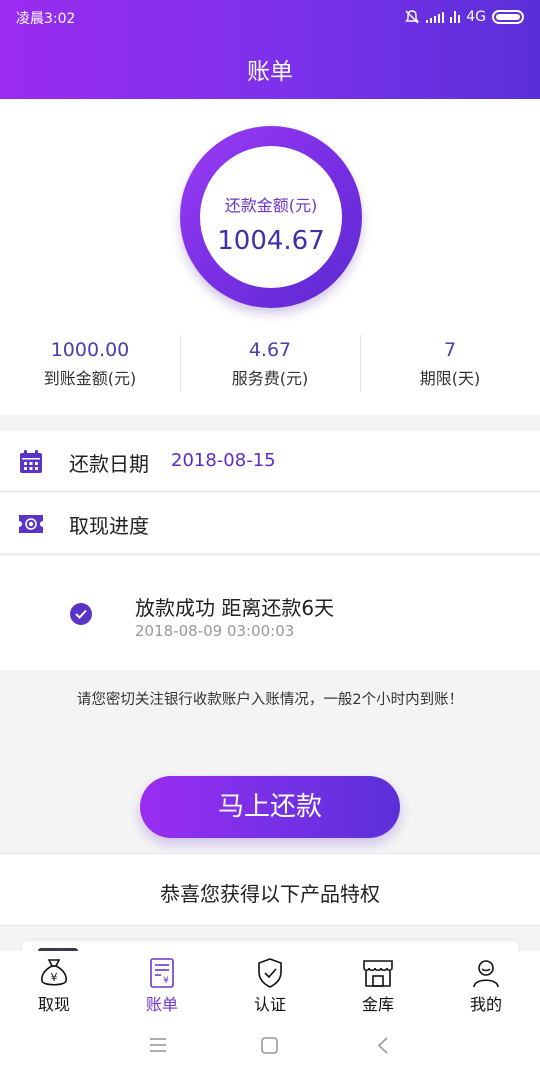 The height and width of the screenshot is (1080, 540). I want to click on back-icon, so click(383, 1045).